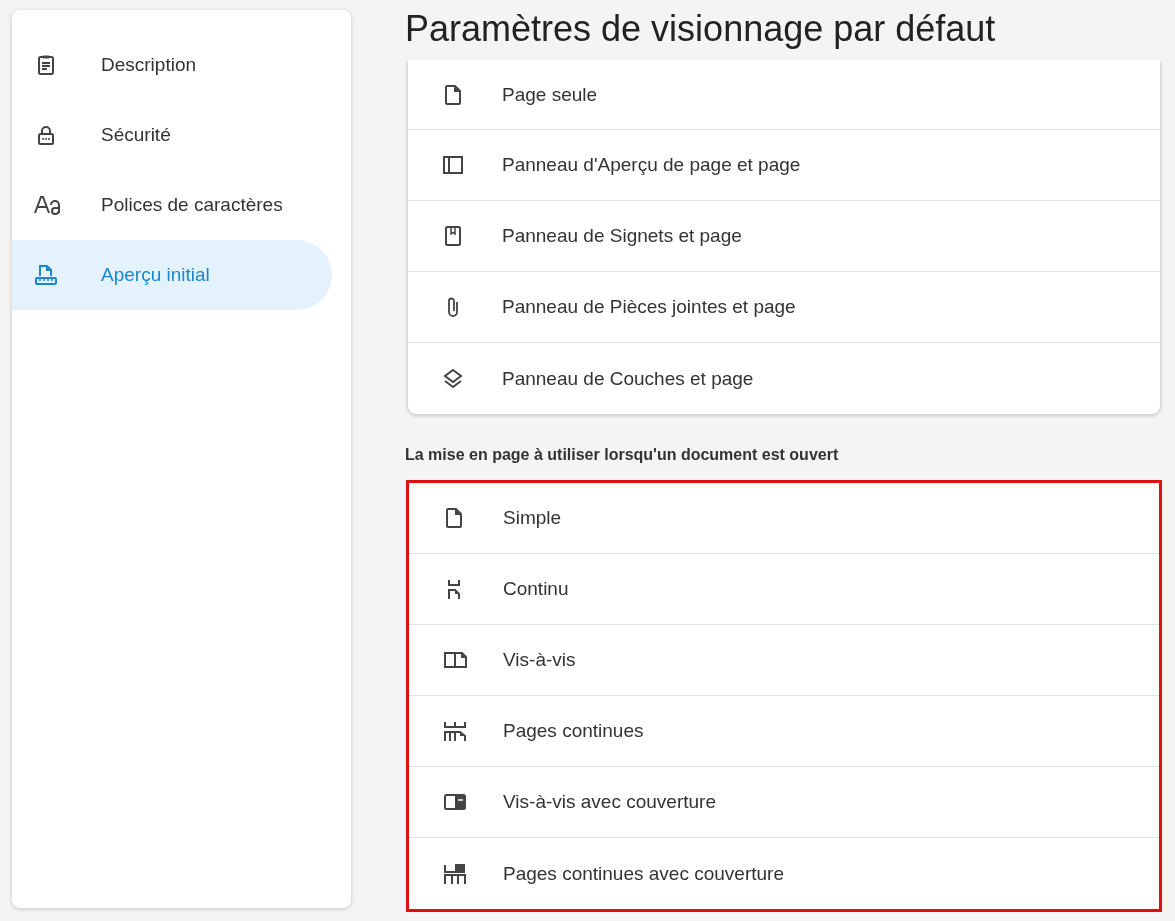 This screenshot has width=1175, height=921. I want to click on option-item: Panneau de Couches et page, so click(784, 378).